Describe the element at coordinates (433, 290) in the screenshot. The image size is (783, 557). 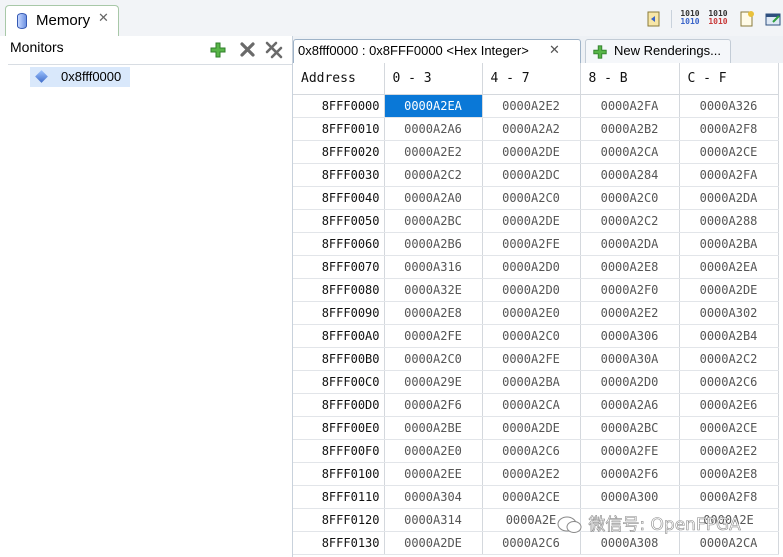
I see `memory-cell: 0000A32E` at that location.